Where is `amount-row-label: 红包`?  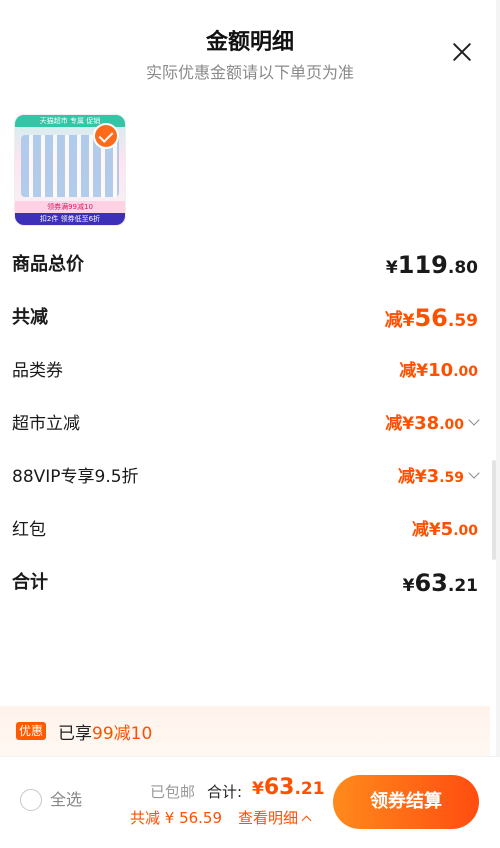 amount-row-label: 红包 is located at coordinates (29, 530).